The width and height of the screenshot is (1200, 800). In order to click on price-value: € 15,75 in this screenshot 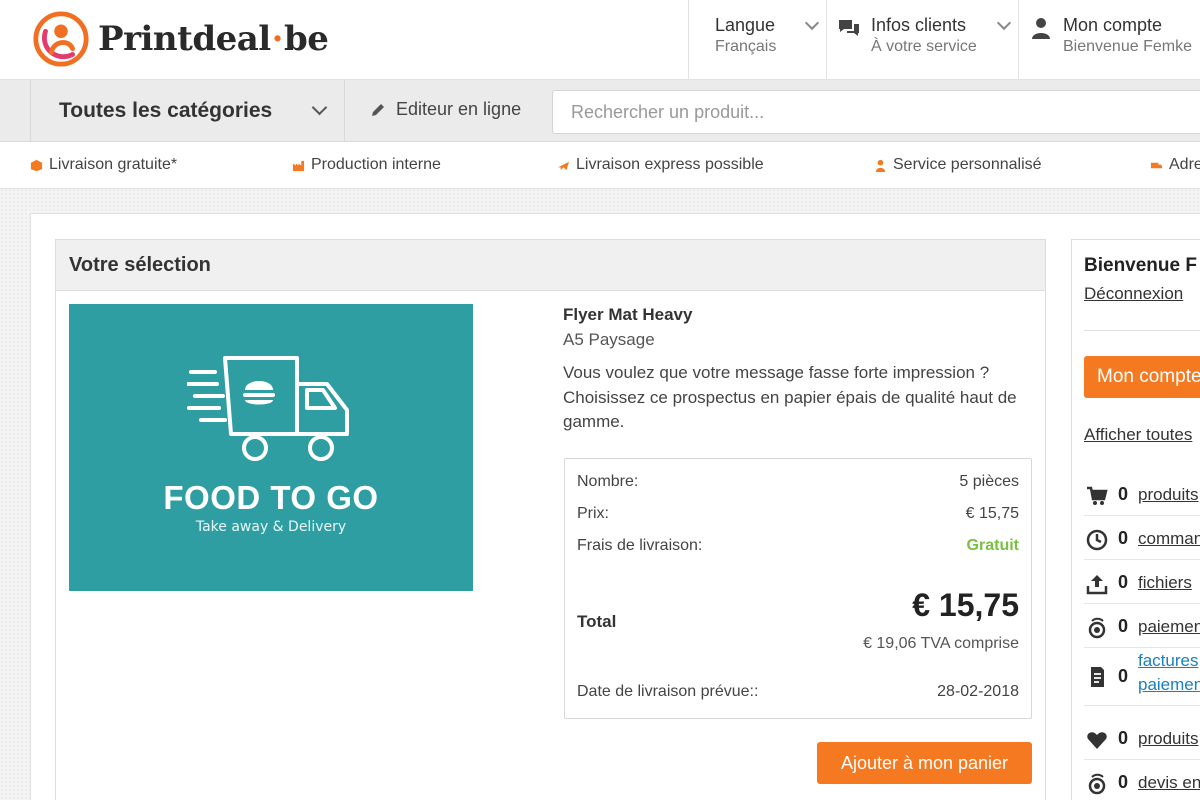, I will do `click(992, 513)`.